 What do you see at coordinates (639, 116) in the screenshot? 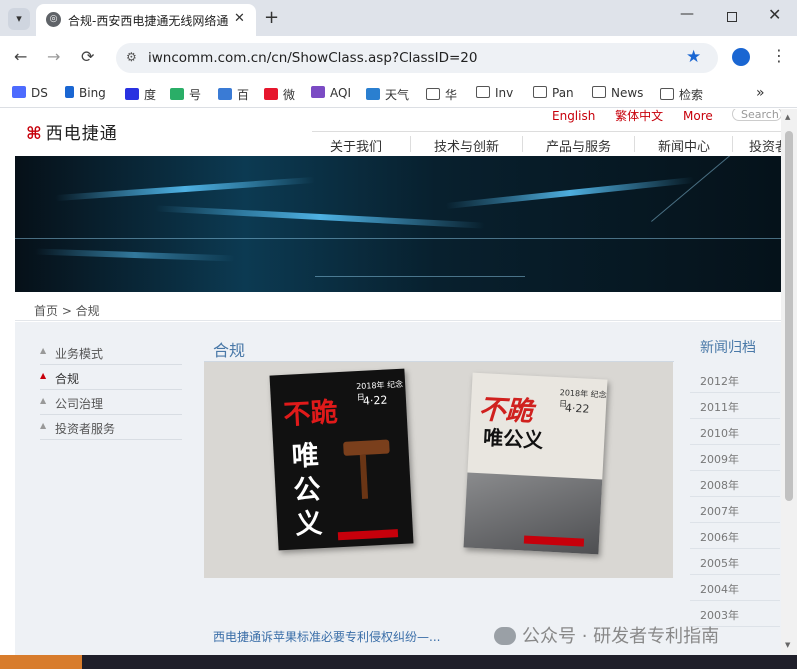
I see `lang-traditional-link: 繁体中文` at bounding box center [639, 116].